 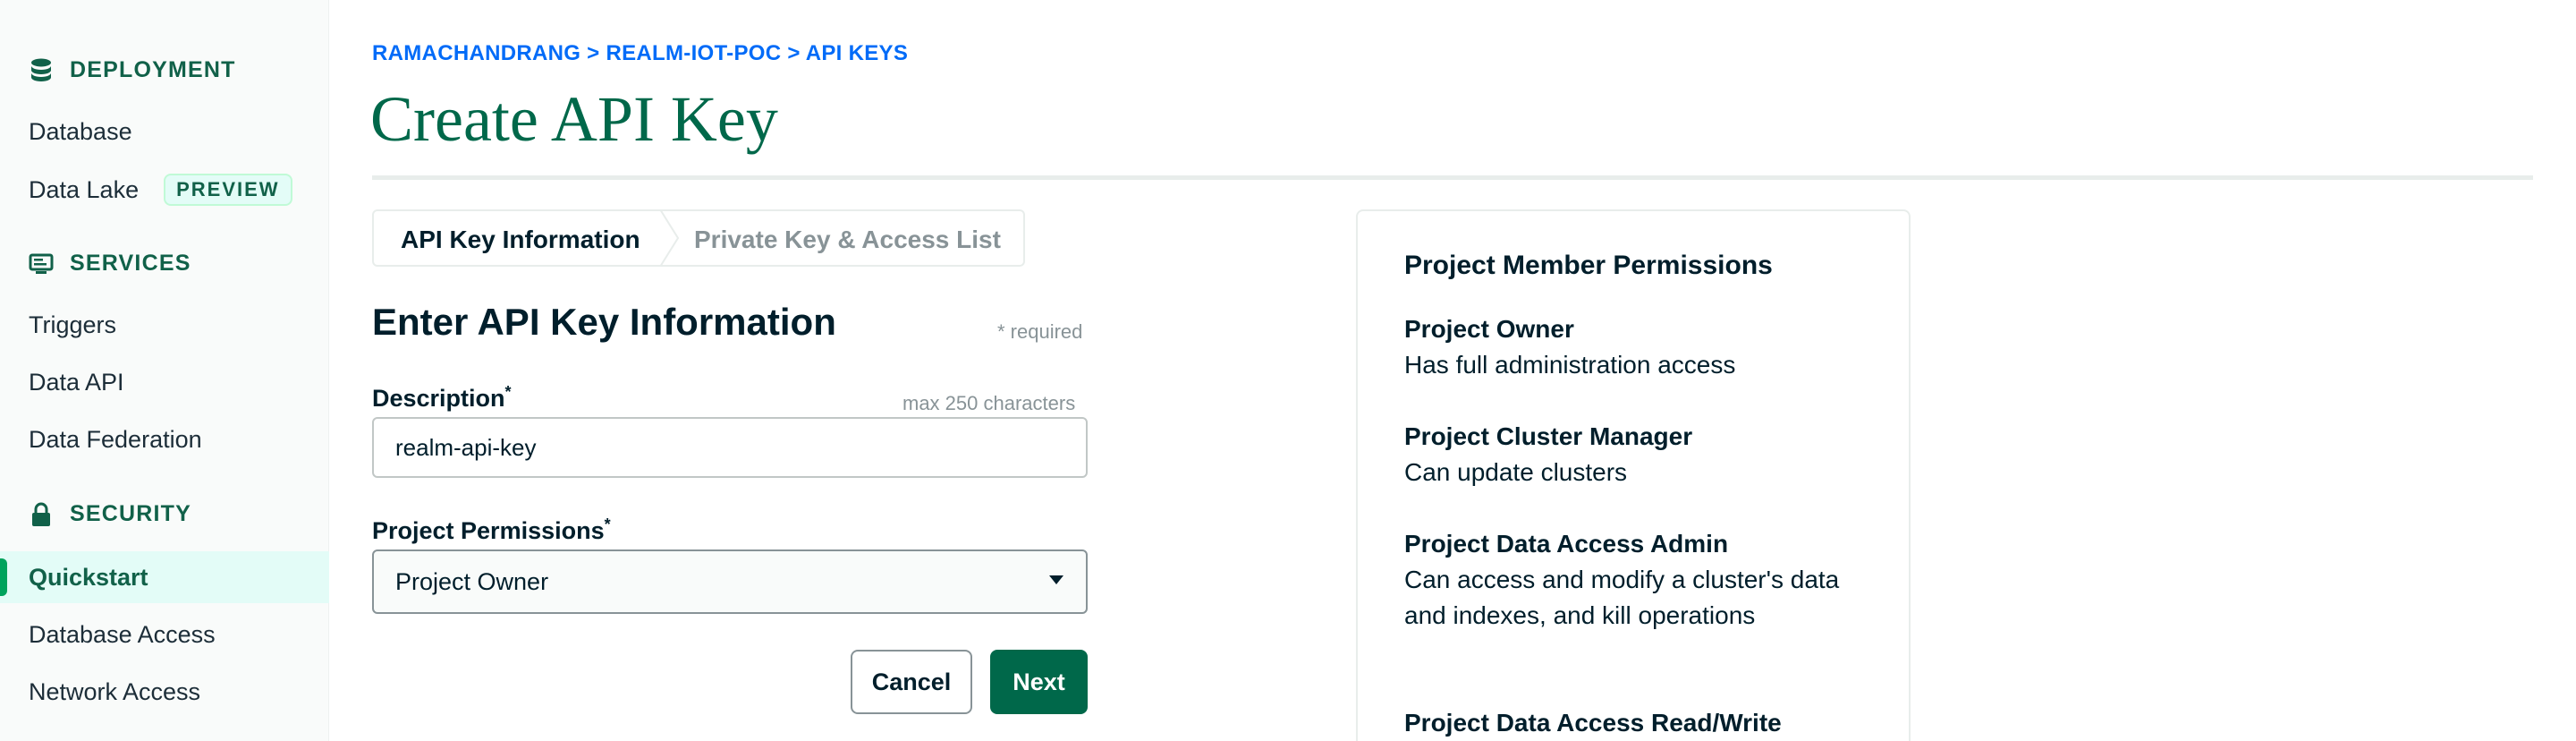 I want to click on breadcrumb: RAMACHANDRANG > REALM-IOT-POC > API KEYS, so click(x=640, y=53).